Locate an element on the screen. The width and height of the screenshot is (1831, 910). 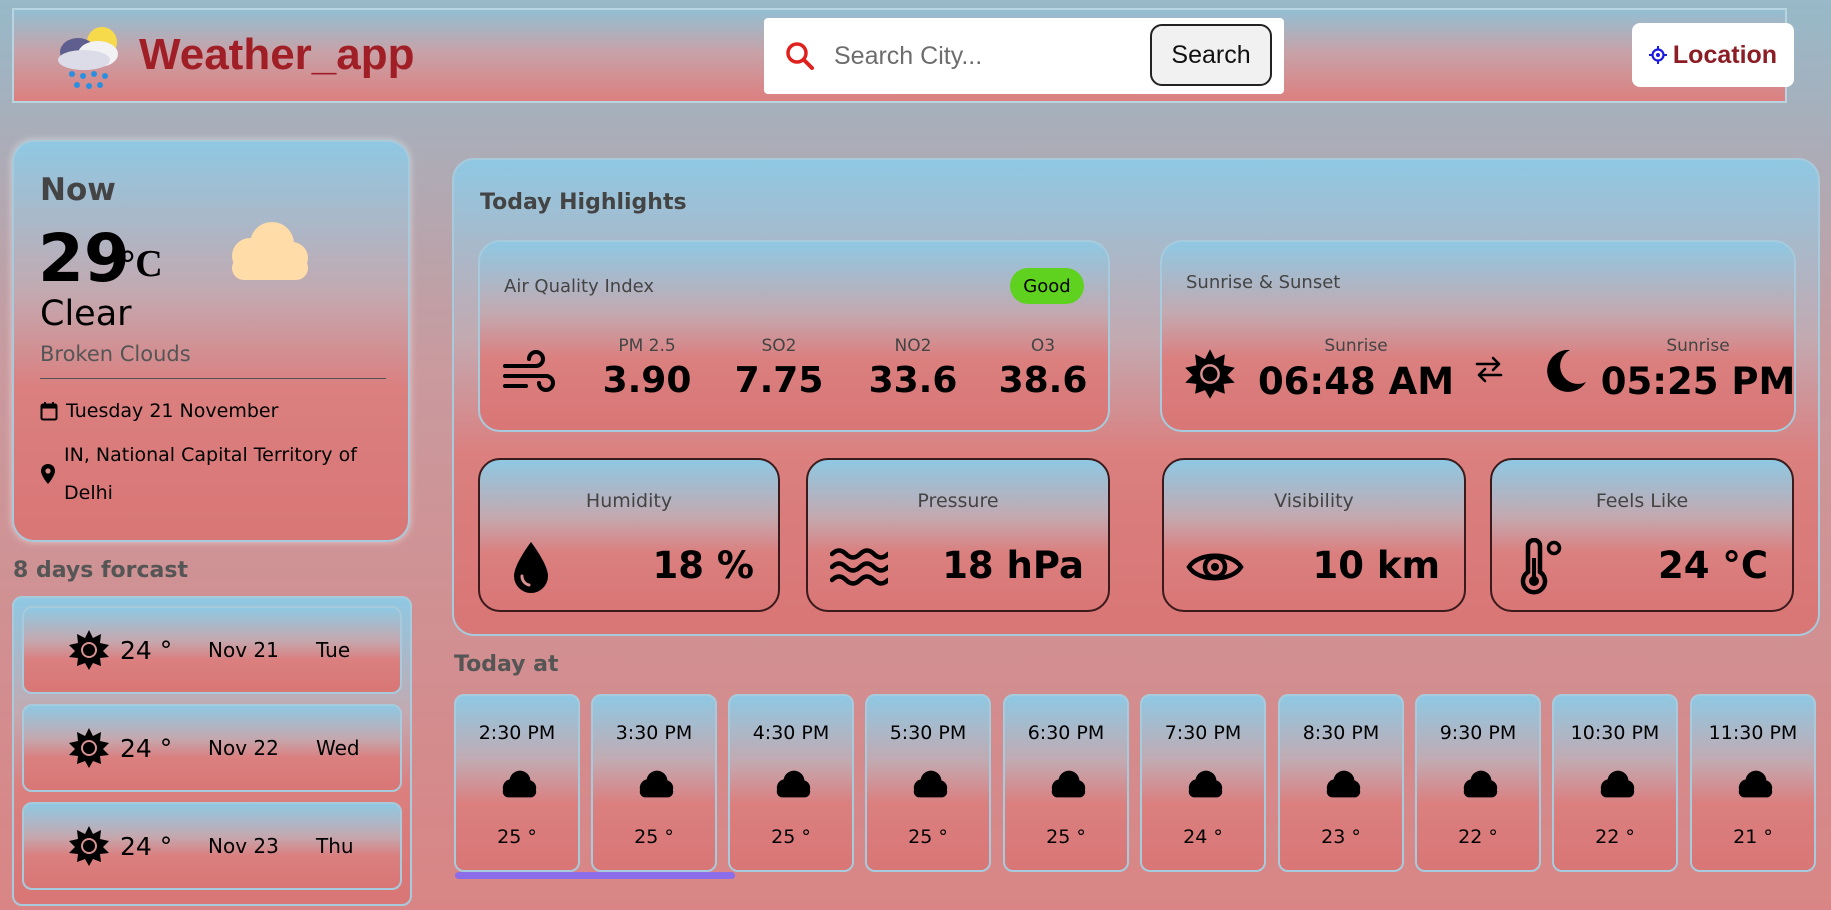
visibility-label: Visibility is located at coordinates (1314, 501).